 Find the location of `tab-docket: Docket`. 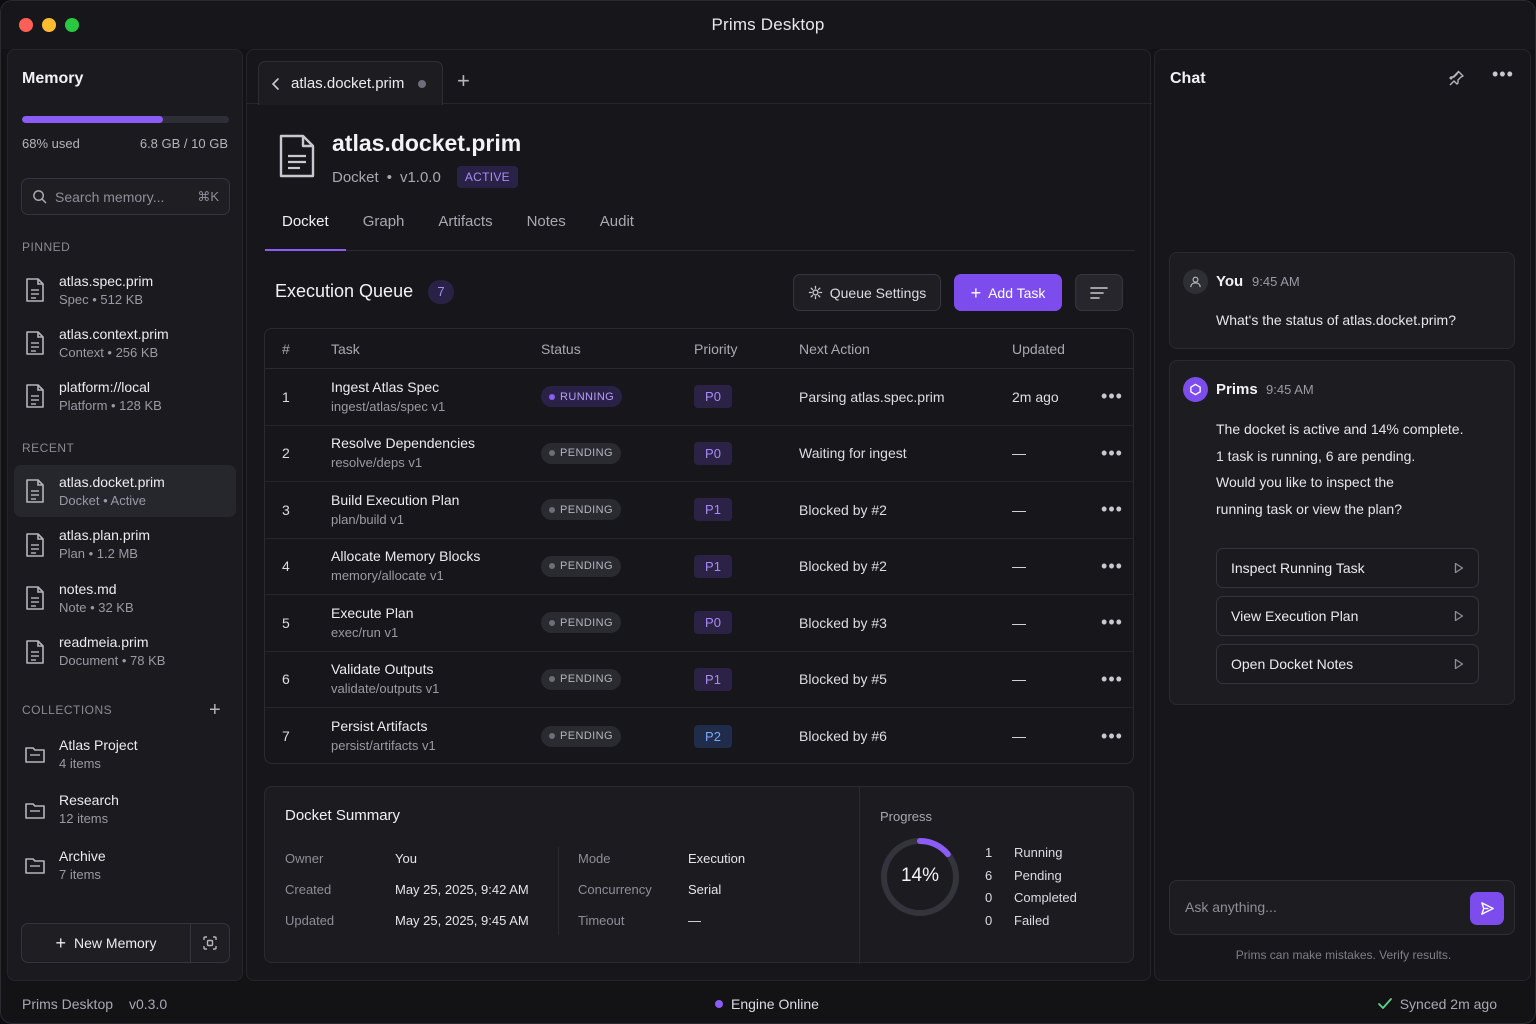

tab-docket: Docket is located at coordinates (305, 230).